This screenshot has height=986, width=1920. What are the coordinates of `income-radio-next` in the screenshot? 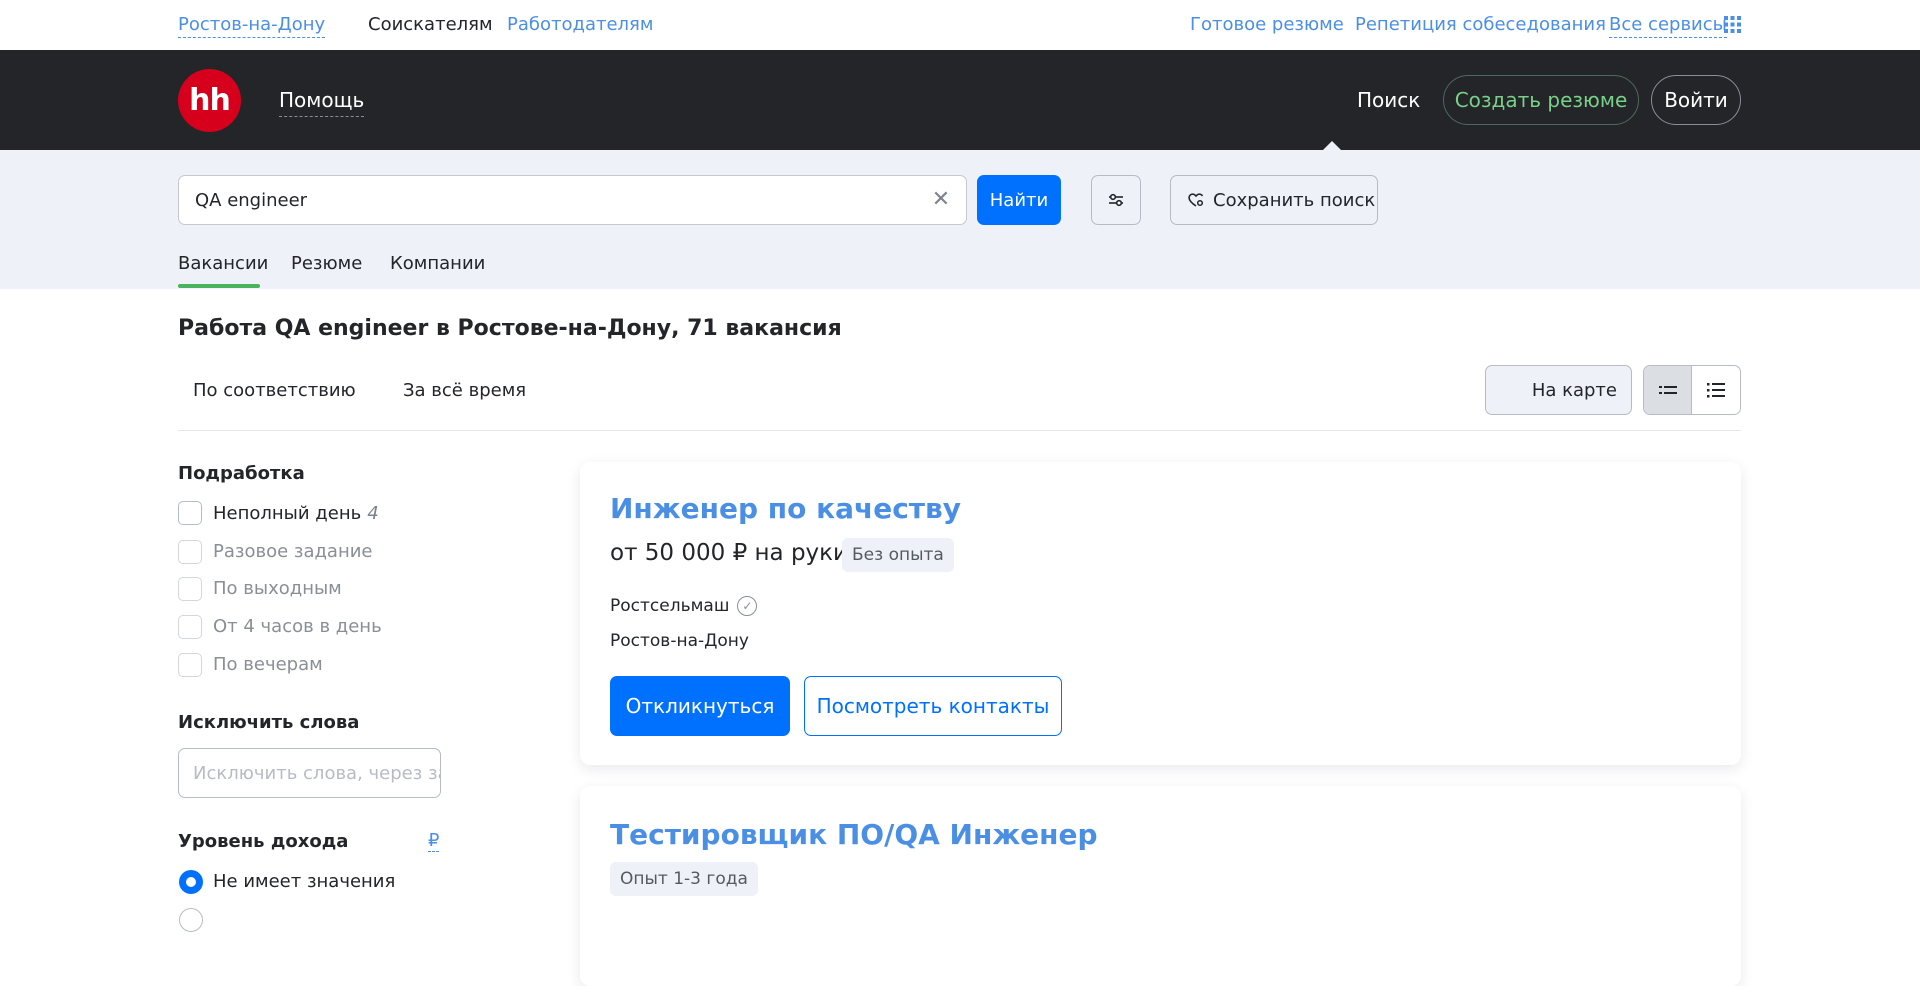 It's located at (191, 920).